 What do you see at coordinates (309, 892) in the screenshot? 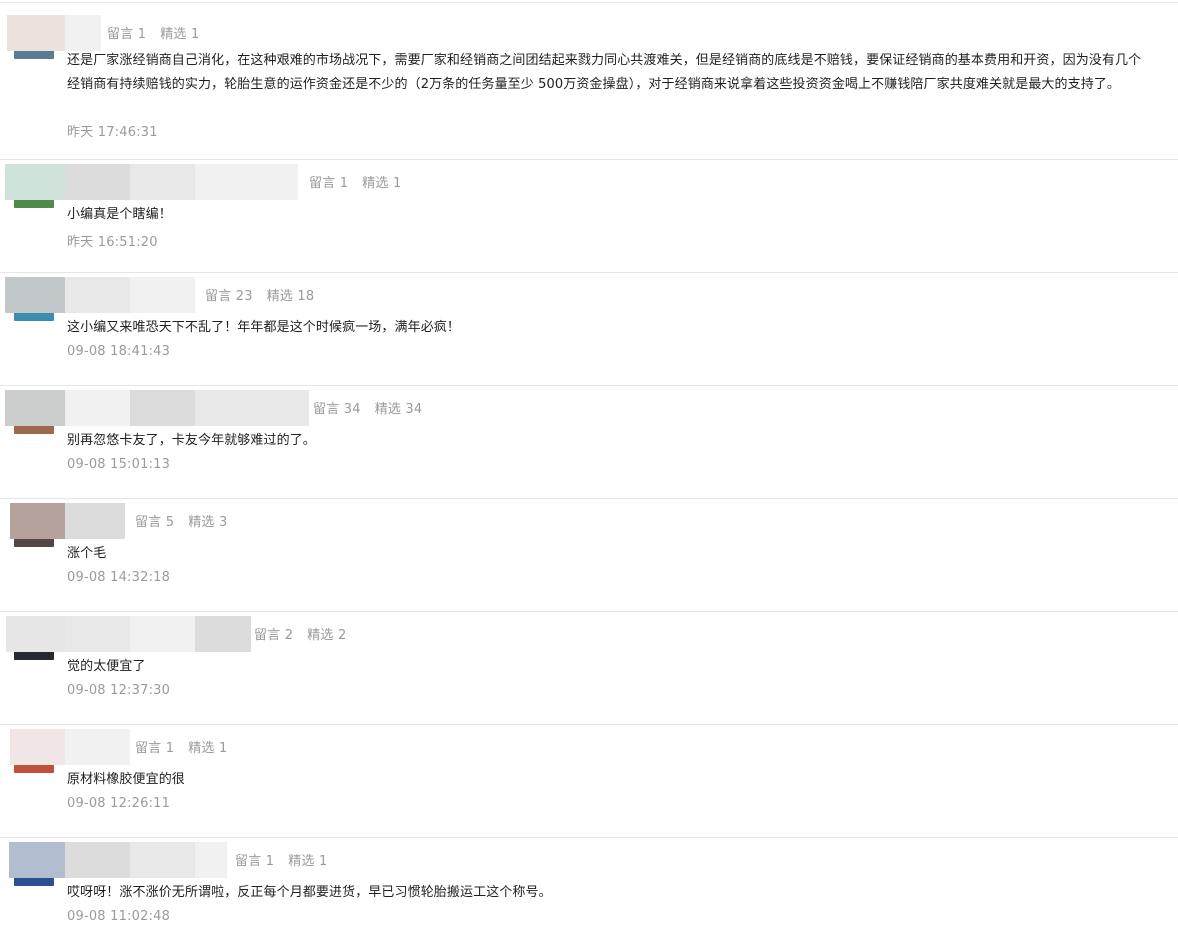
I see `comment-text: 哎呀呀！涨不涨价无所谓啦，反正每个月都要进货，早已习惯轮胎搬运工这个称号。` at bounding box center [309, 892].